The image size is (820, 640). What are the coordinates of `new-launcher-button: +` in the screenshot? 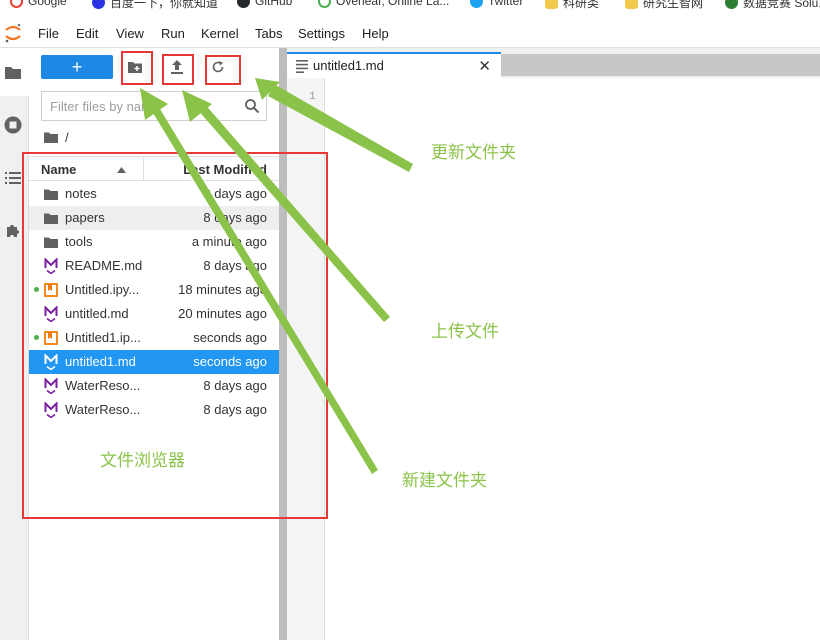 It's located at (77, 67).